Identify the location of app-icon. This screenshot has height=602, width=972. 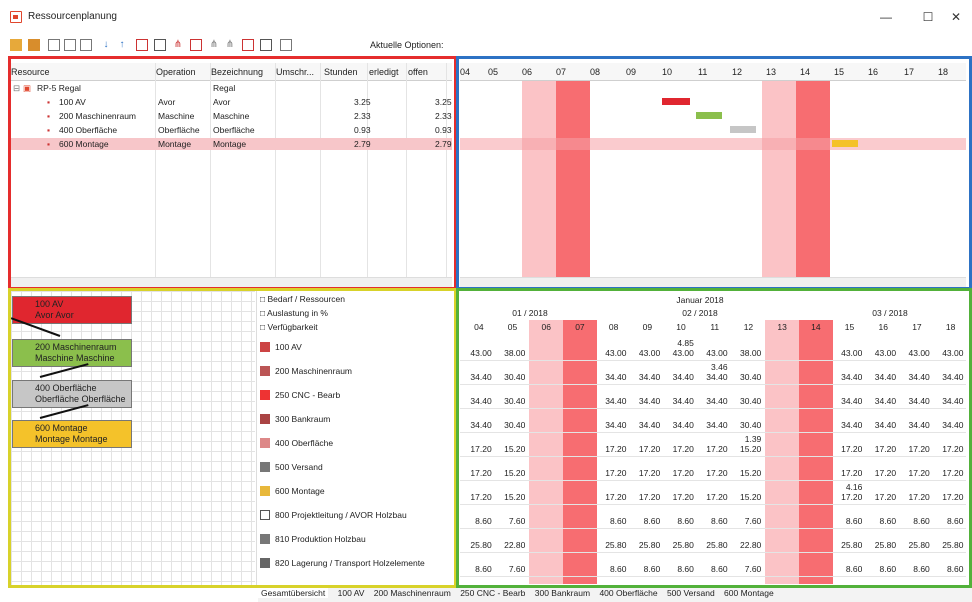
(16, 17).